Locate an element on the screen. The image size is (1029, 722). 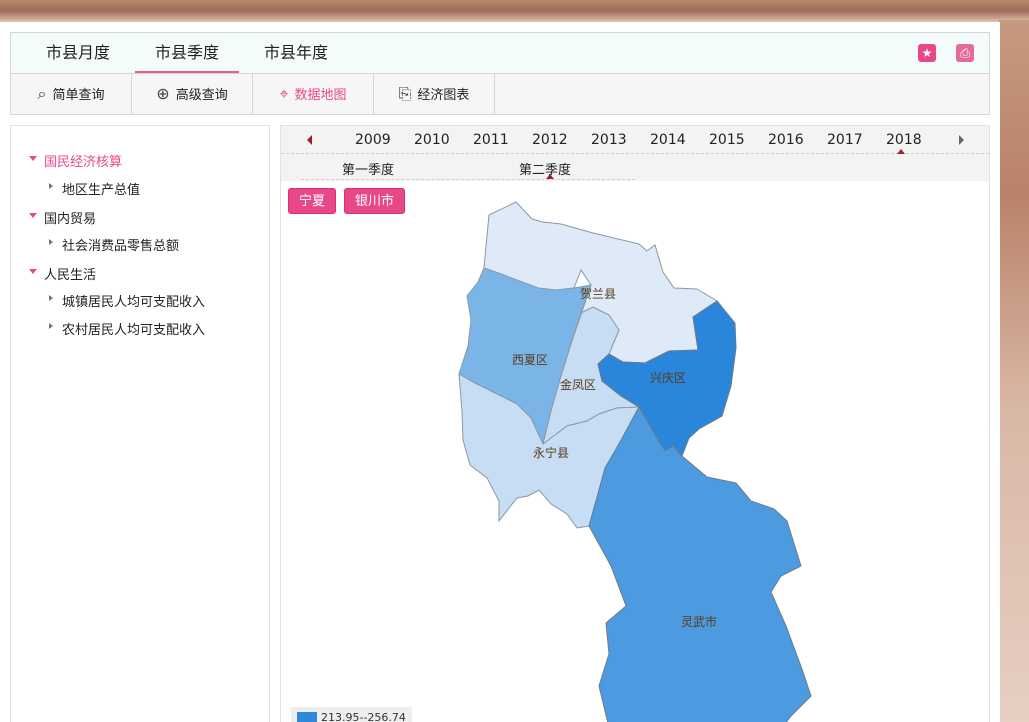
data-map-label: 数据地图 is located at coordinates (320, 95).